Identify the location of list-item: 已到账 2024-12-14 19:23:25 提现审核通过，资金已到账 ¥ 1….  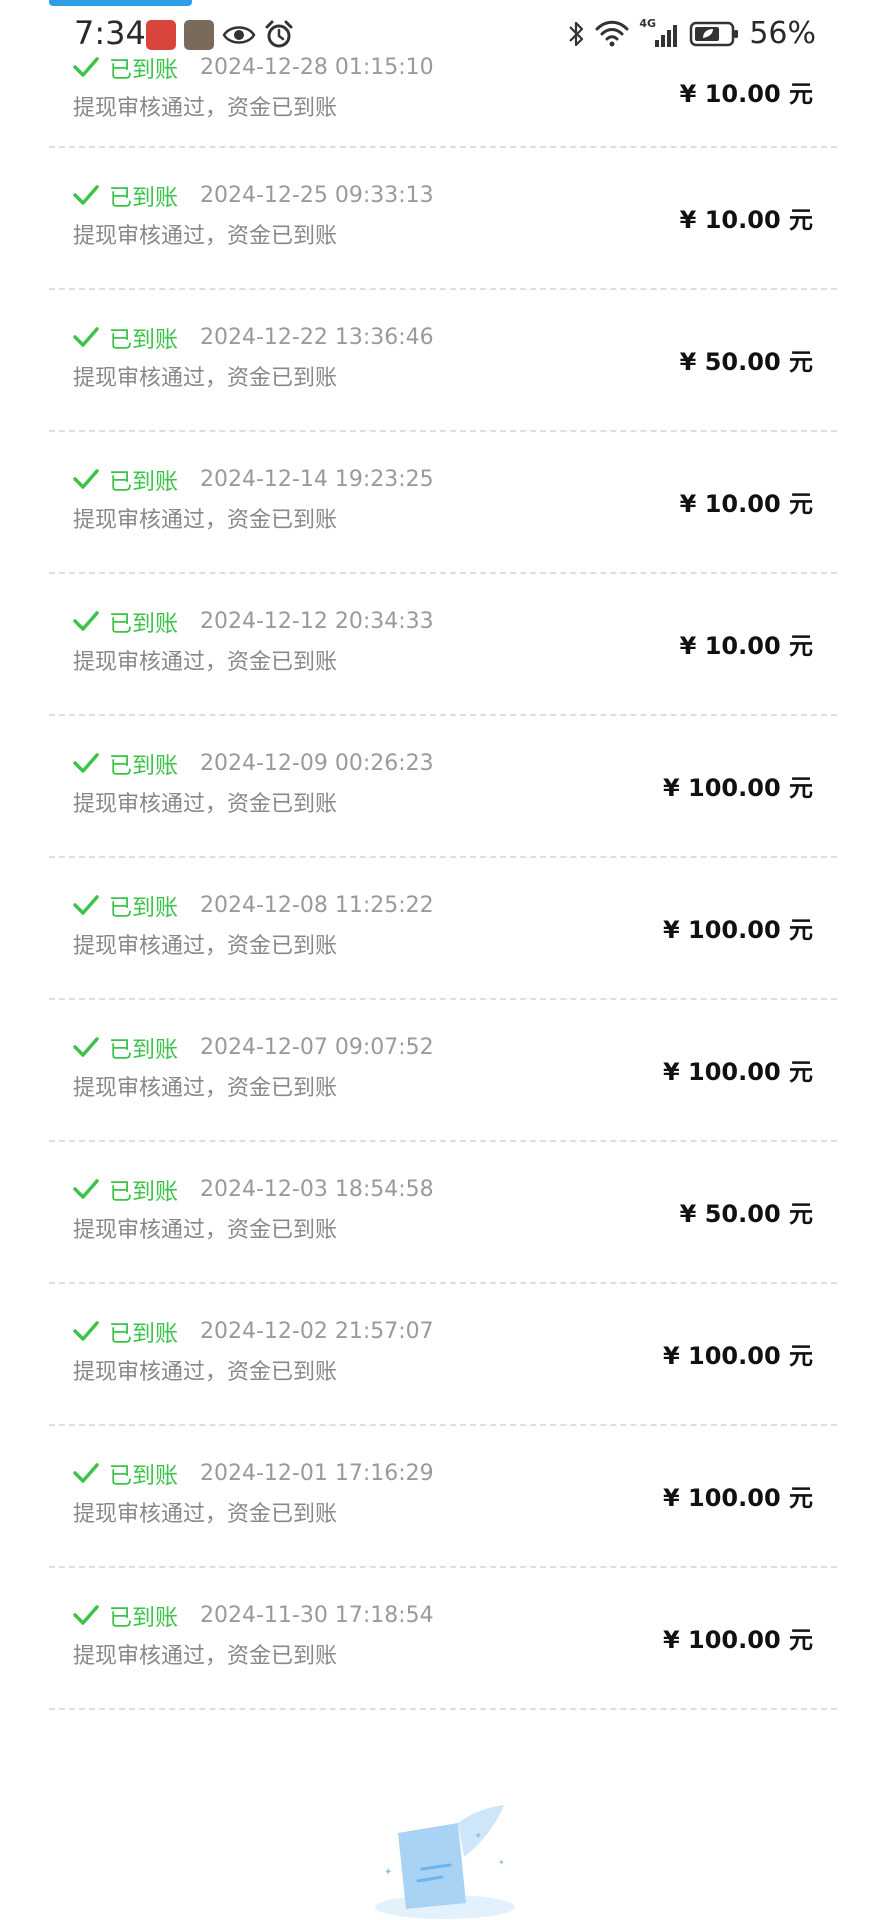
(443, 503).